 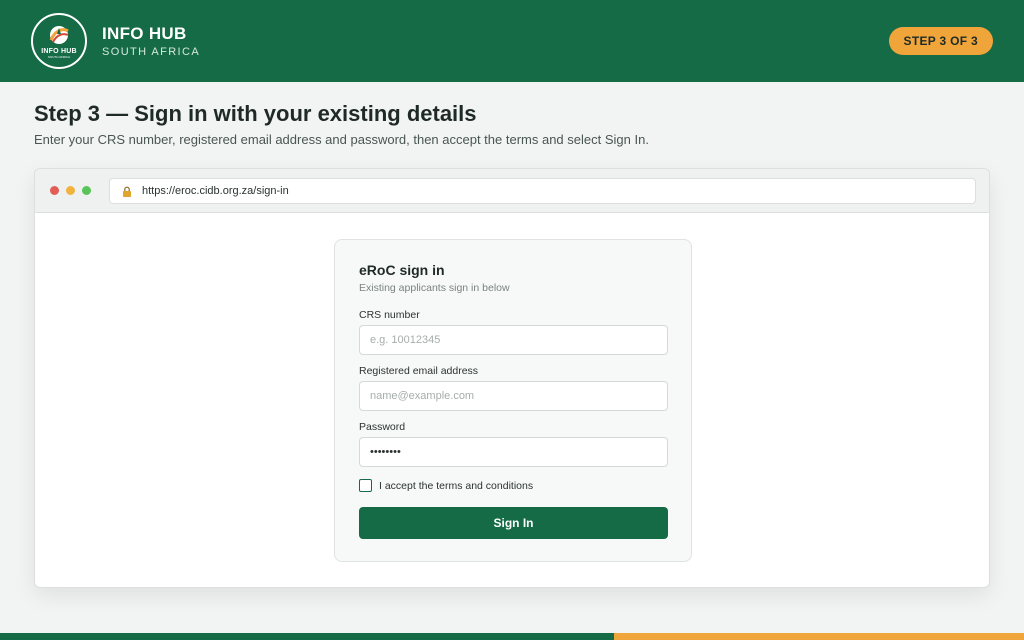 I want to click on email-label: Registered email address, so click(x=419, y=371).